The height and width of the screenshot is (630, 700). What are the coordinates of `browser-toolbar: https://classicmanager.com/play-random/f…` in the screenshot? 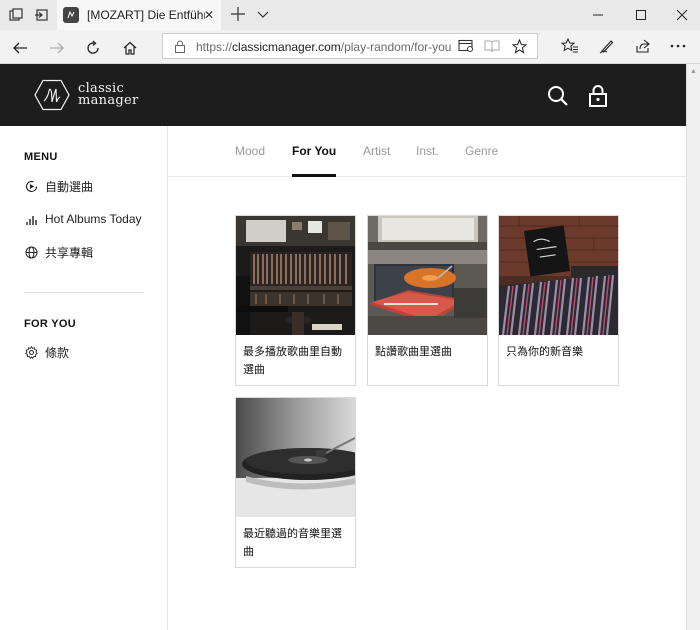 It's located at (350, 47).